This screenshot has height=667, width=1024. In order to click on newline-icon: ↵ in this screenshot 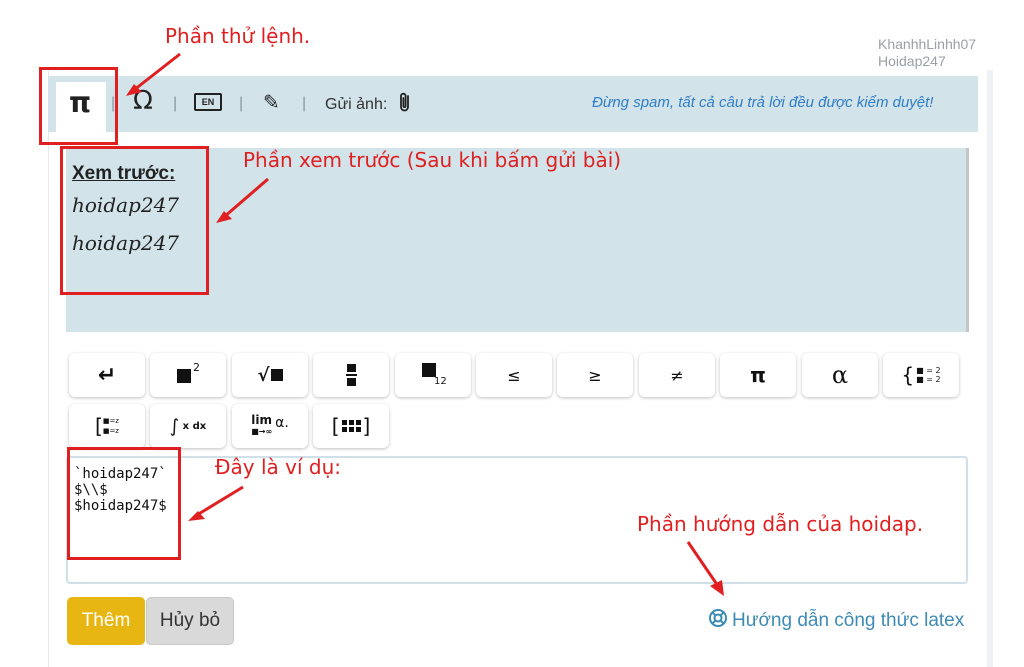, I will do `click(107, 375)`.